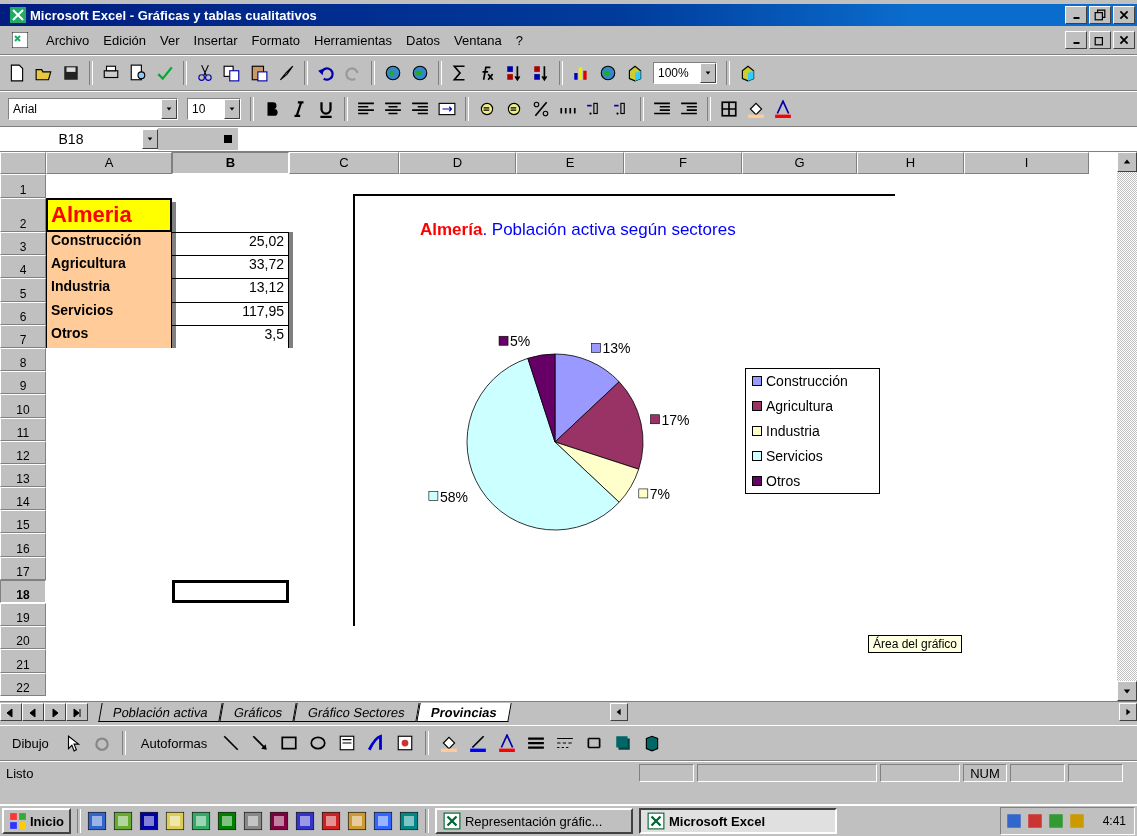  Describe the element at coordinates (318, 743) in the screenshot. I see `oval-icon` at that location.